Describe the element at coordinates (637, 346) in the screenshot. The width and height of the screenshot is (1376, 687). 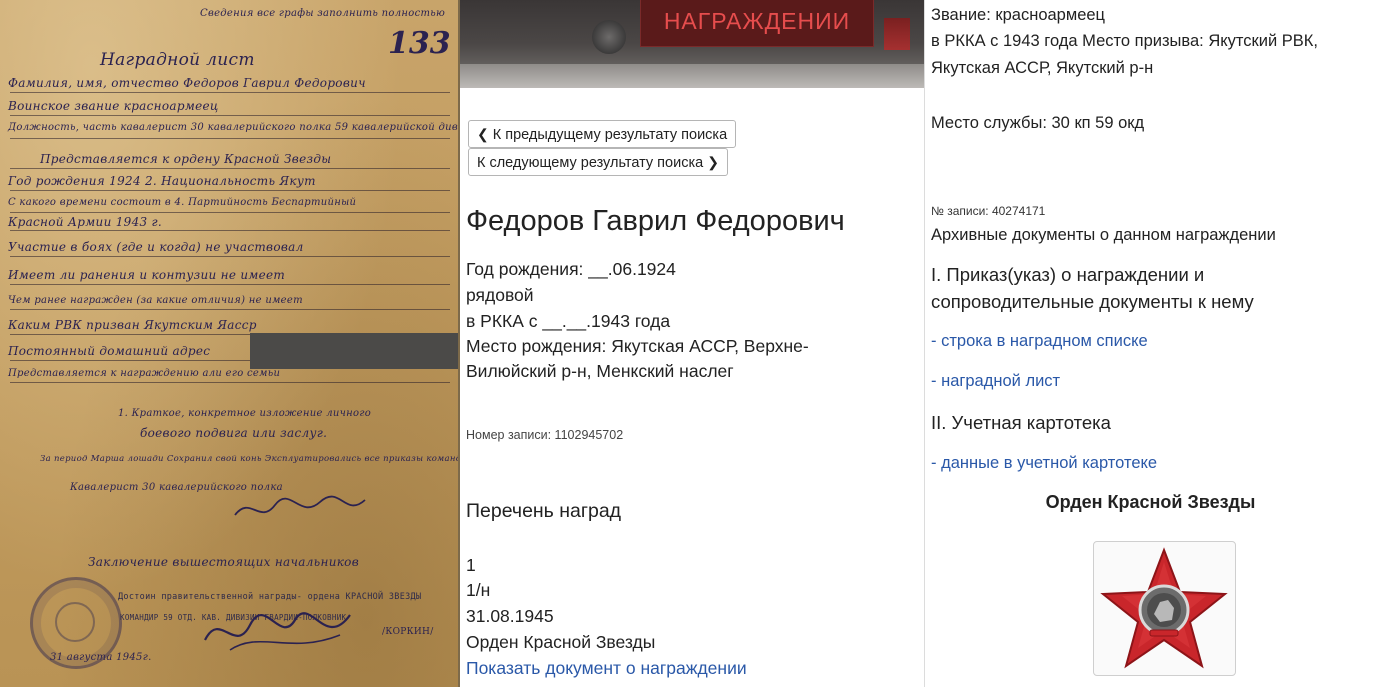
I see `birthplace-line-1: Место рождения: Якутская АССР, Верхне-` at that location.